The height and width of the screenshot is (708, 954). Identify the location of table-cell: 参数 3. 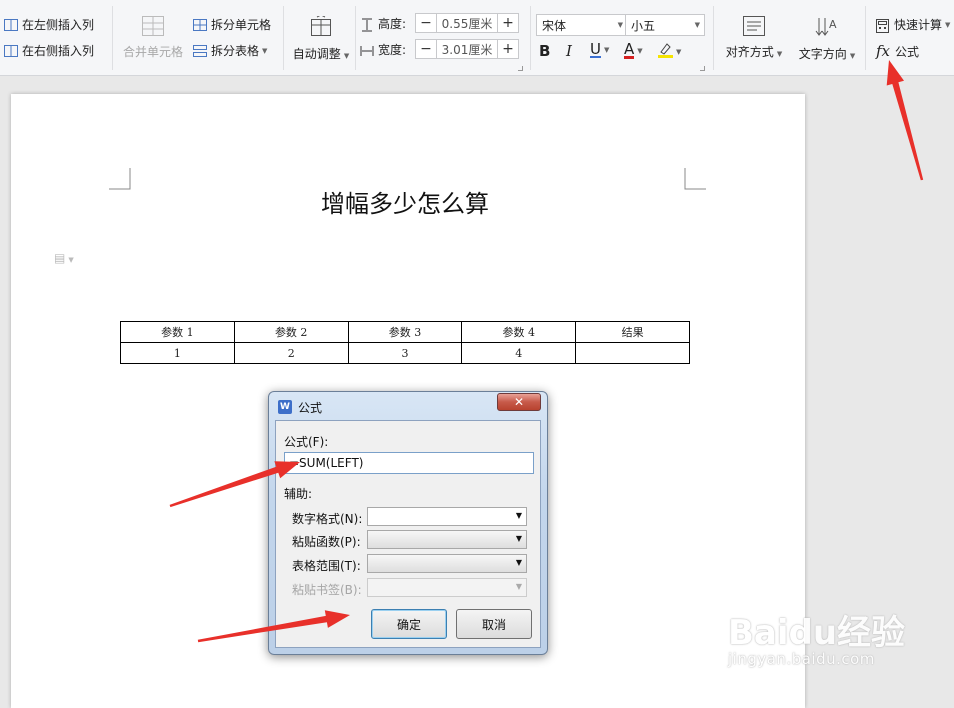
(405, 332).